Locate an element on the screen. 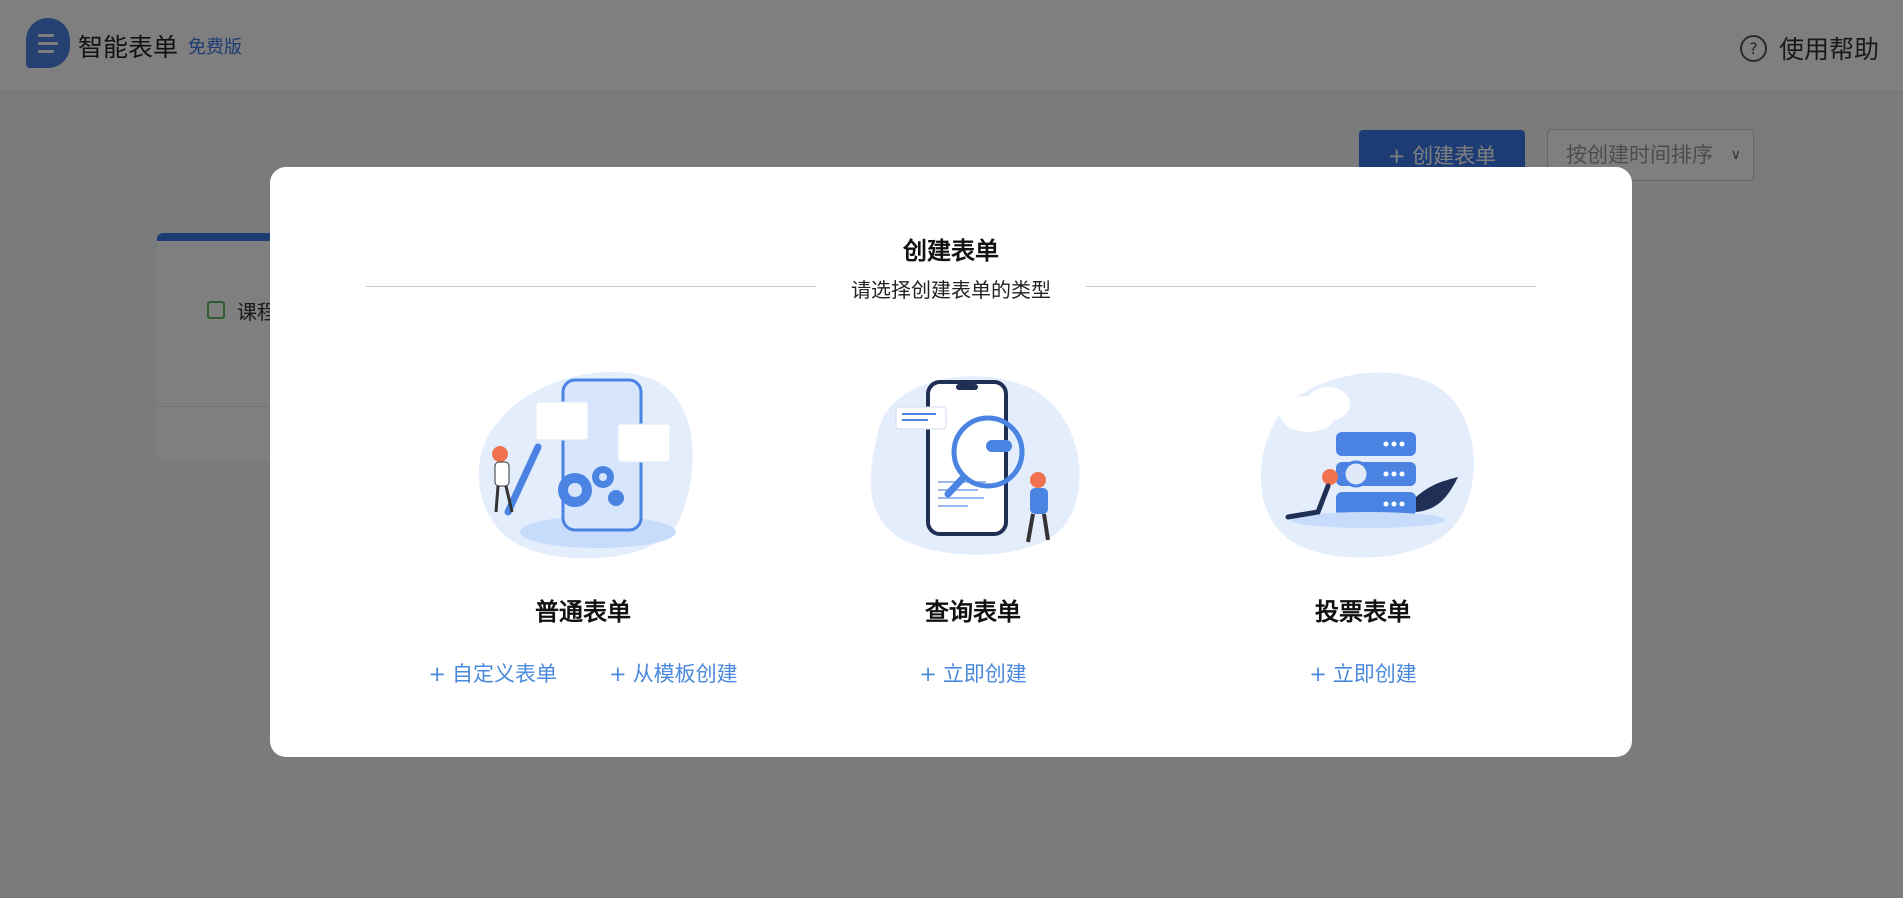 The width and height of the screenshot is (1903, 898). type-title: 查询表单 is located at coordinates (973, 612).